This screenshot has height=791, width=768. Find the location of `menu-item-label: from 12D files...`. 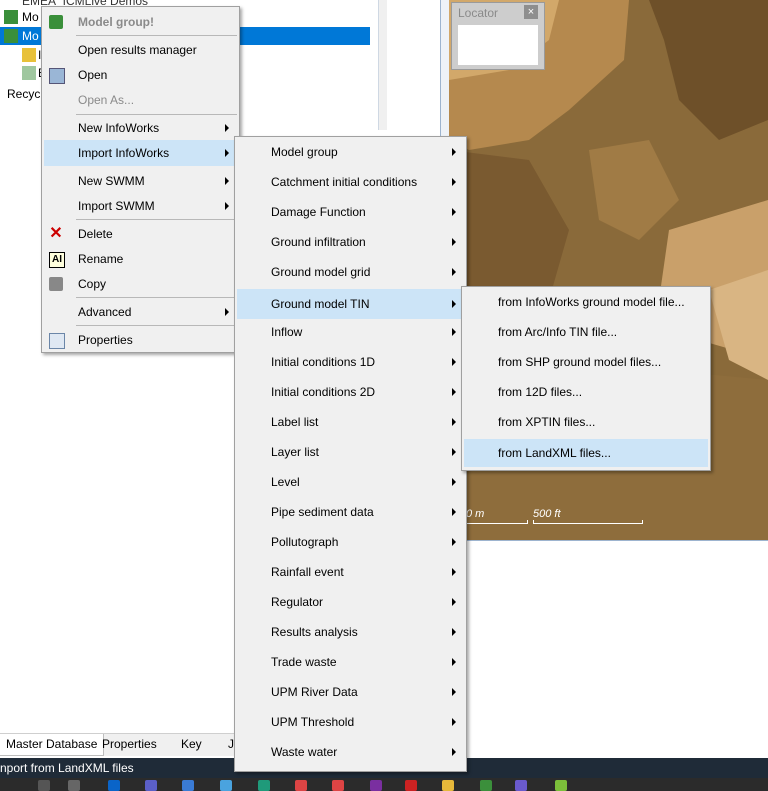

menu-item-label: from 12D files... is located at coordinates (540, 392).